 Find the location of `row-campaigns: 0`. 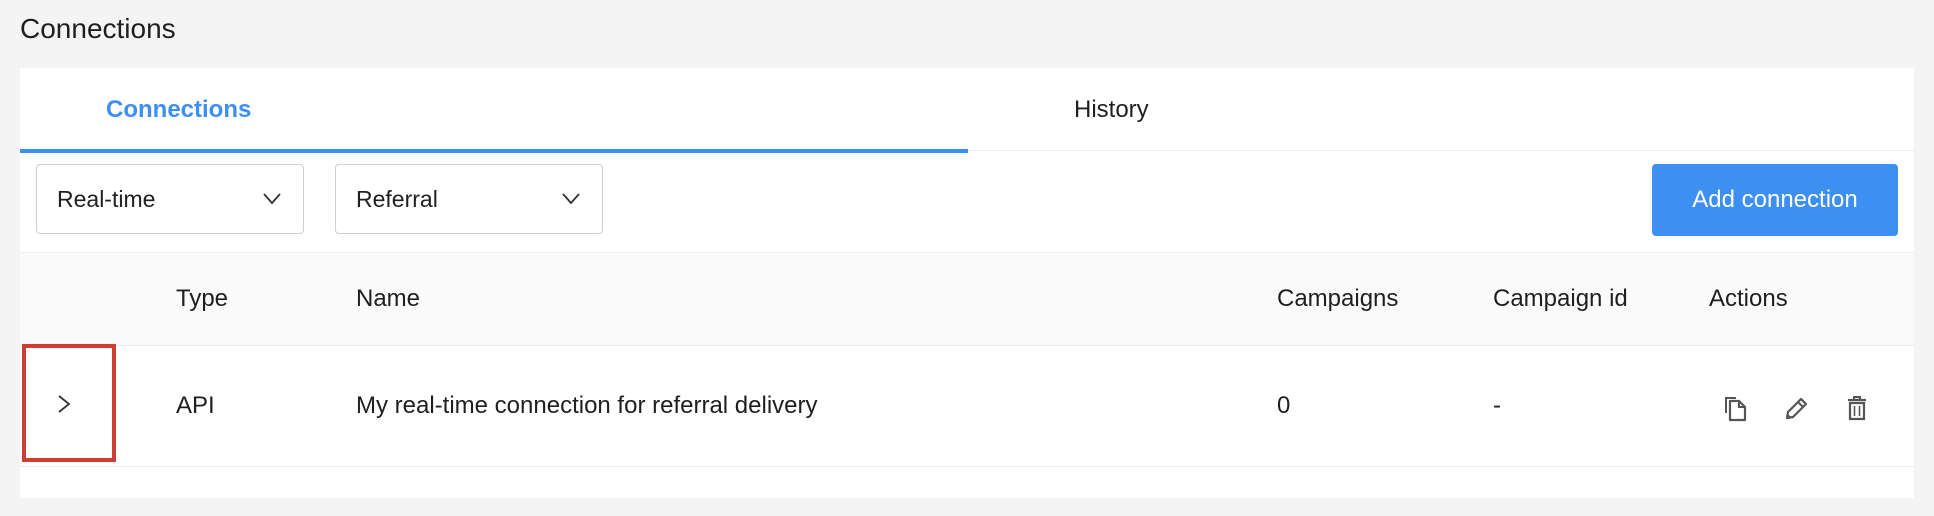

row-campaigns: 0 is located at coordinates (1284, 405).